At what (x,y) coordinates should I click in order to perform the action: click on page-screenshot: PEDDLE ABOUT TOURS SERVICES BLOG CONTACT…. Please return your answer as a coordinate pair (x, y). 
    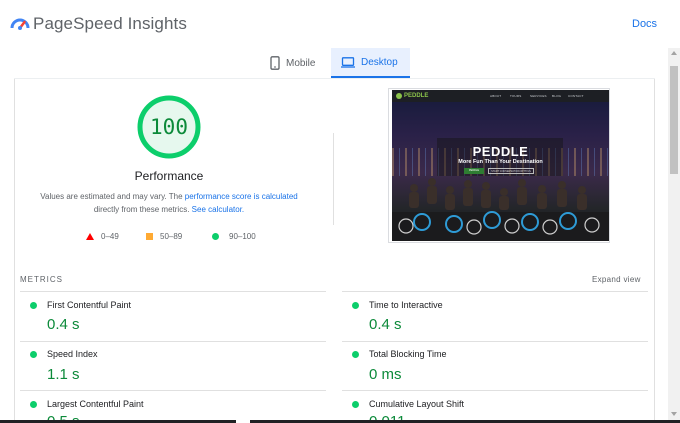
    Looking at the image, I should click on (500, 165).